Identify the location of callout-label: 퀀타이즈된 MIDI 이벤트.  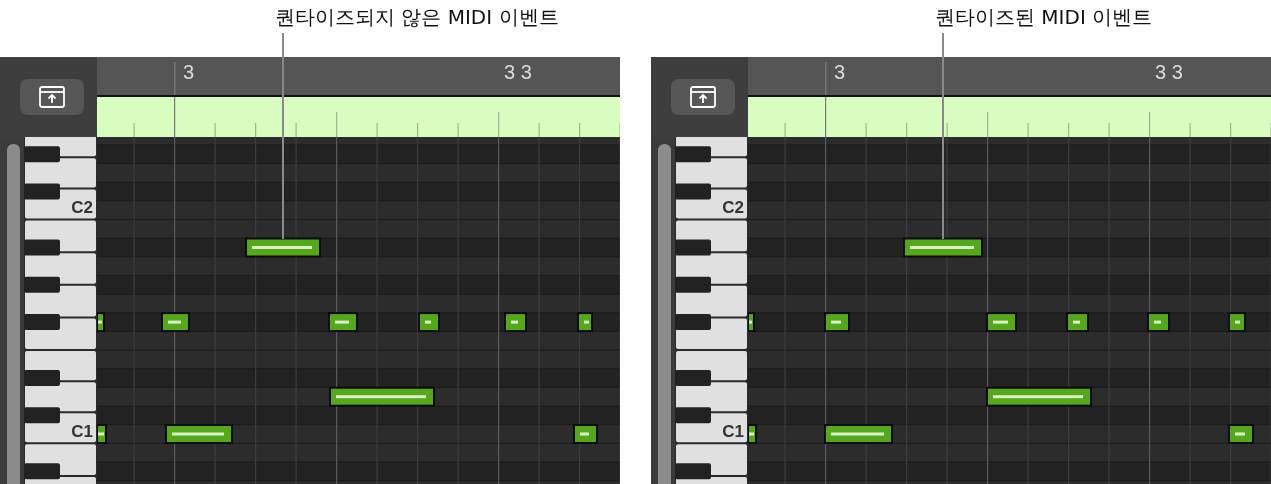
(1044, 17).